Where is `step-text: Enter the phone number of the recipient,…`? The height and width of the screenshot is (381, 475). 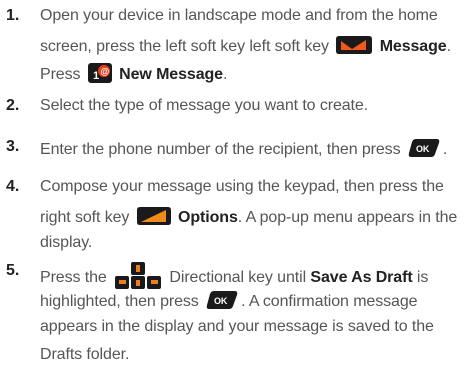 step-text: Enter the phone number of the recipient,… is located at coordinates (220, 149).